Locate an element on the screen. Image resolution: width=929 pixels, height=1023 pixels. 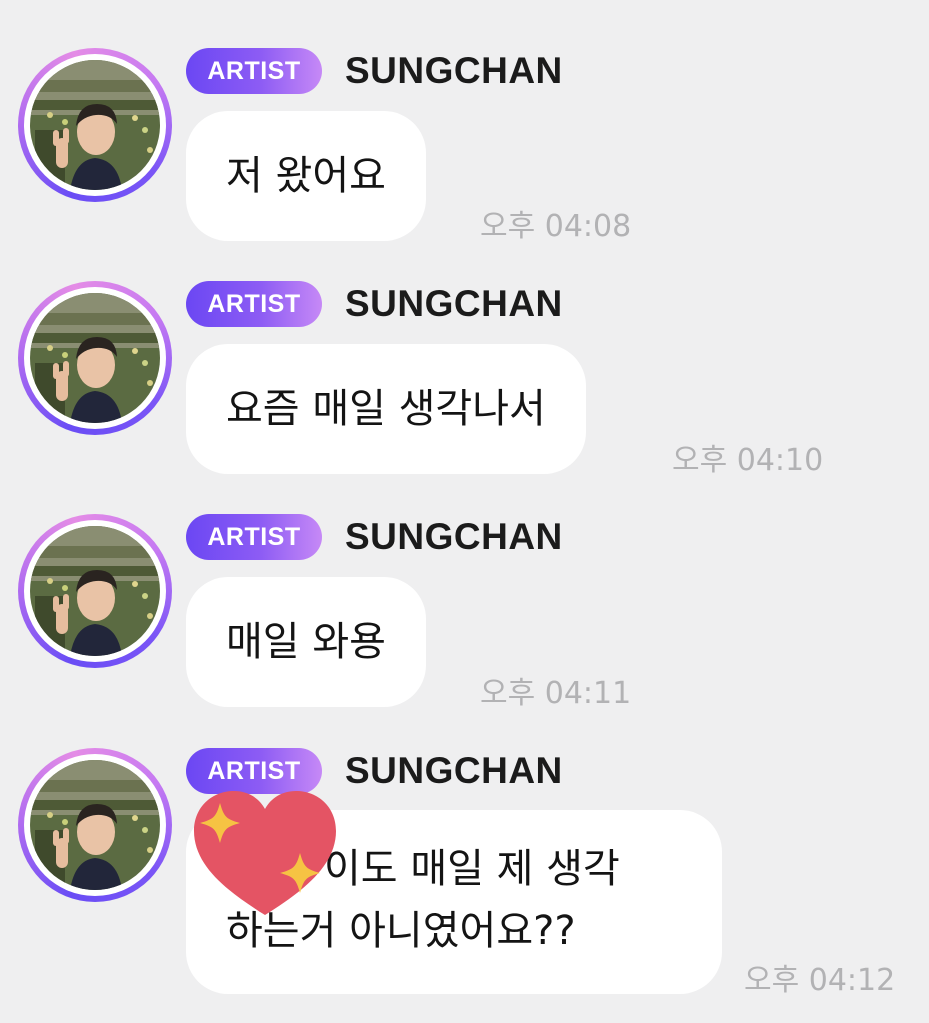
message-bubble: 저 왔어요 is located at coordinates (306, 176).